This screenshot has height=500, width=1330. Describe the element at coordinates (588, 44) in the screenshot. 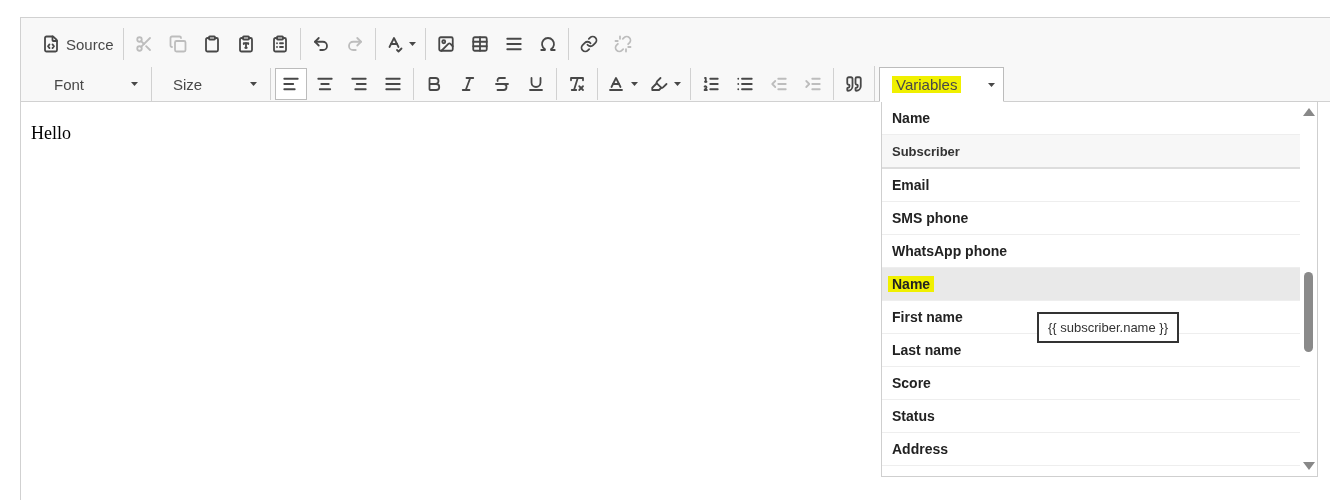

I see `link-icon` at that location.